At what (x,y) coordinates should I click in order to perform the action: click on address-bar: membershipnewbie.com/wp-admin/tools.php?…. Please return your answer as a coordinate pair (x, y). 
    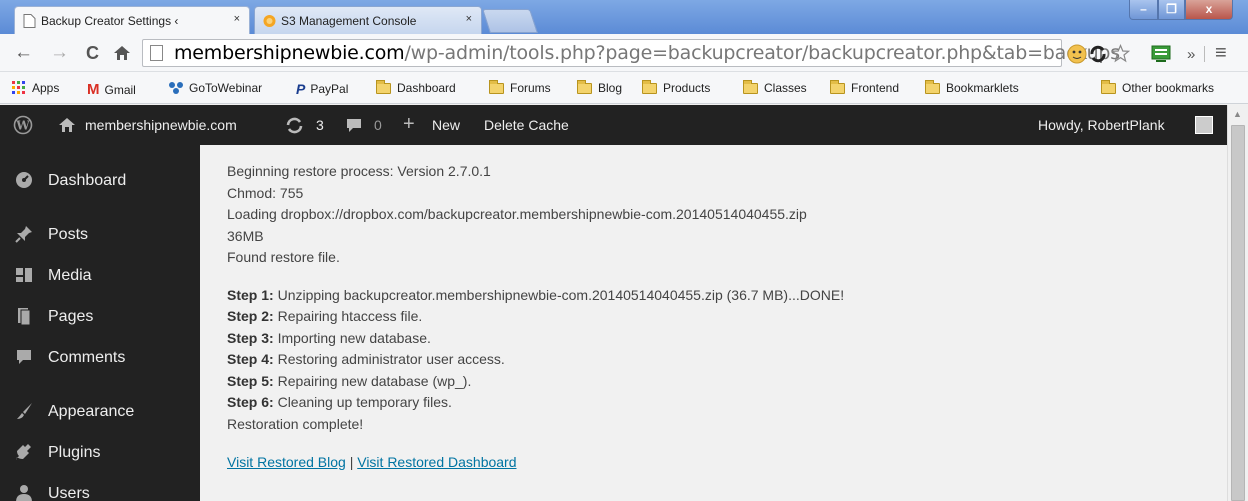
    Looking at the image, I should click on (631, 53).